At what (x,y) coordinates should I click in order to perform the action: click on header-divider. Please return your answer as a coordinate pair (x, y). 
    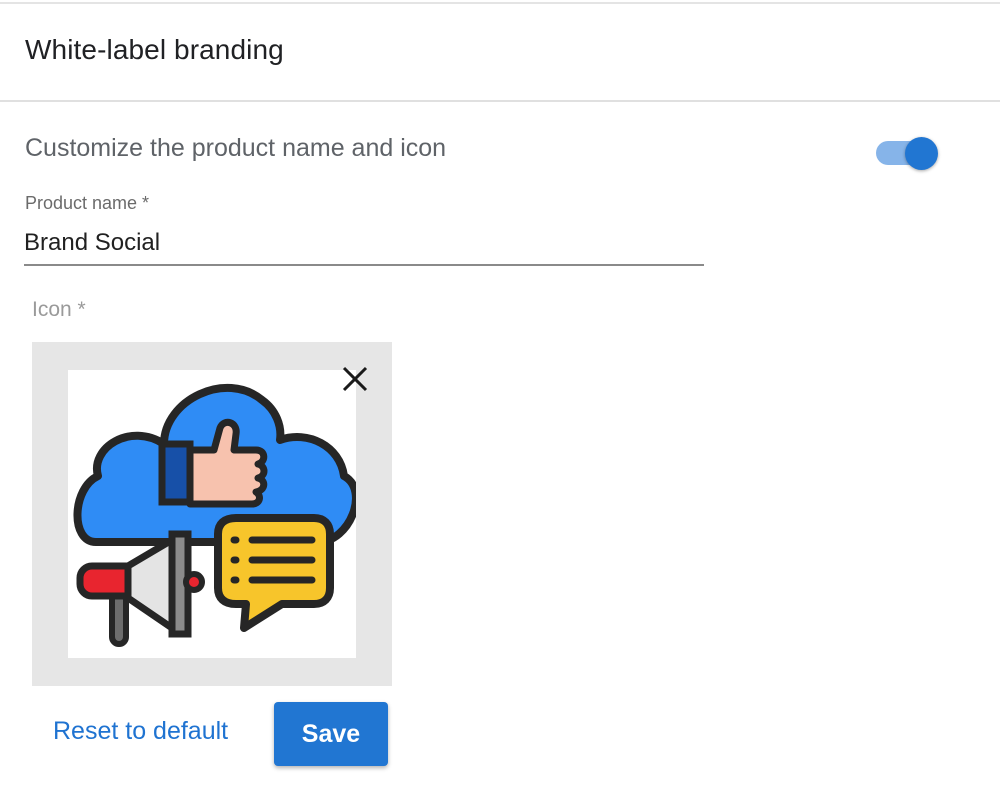
    Looking at the image, I should click on (500, 101).